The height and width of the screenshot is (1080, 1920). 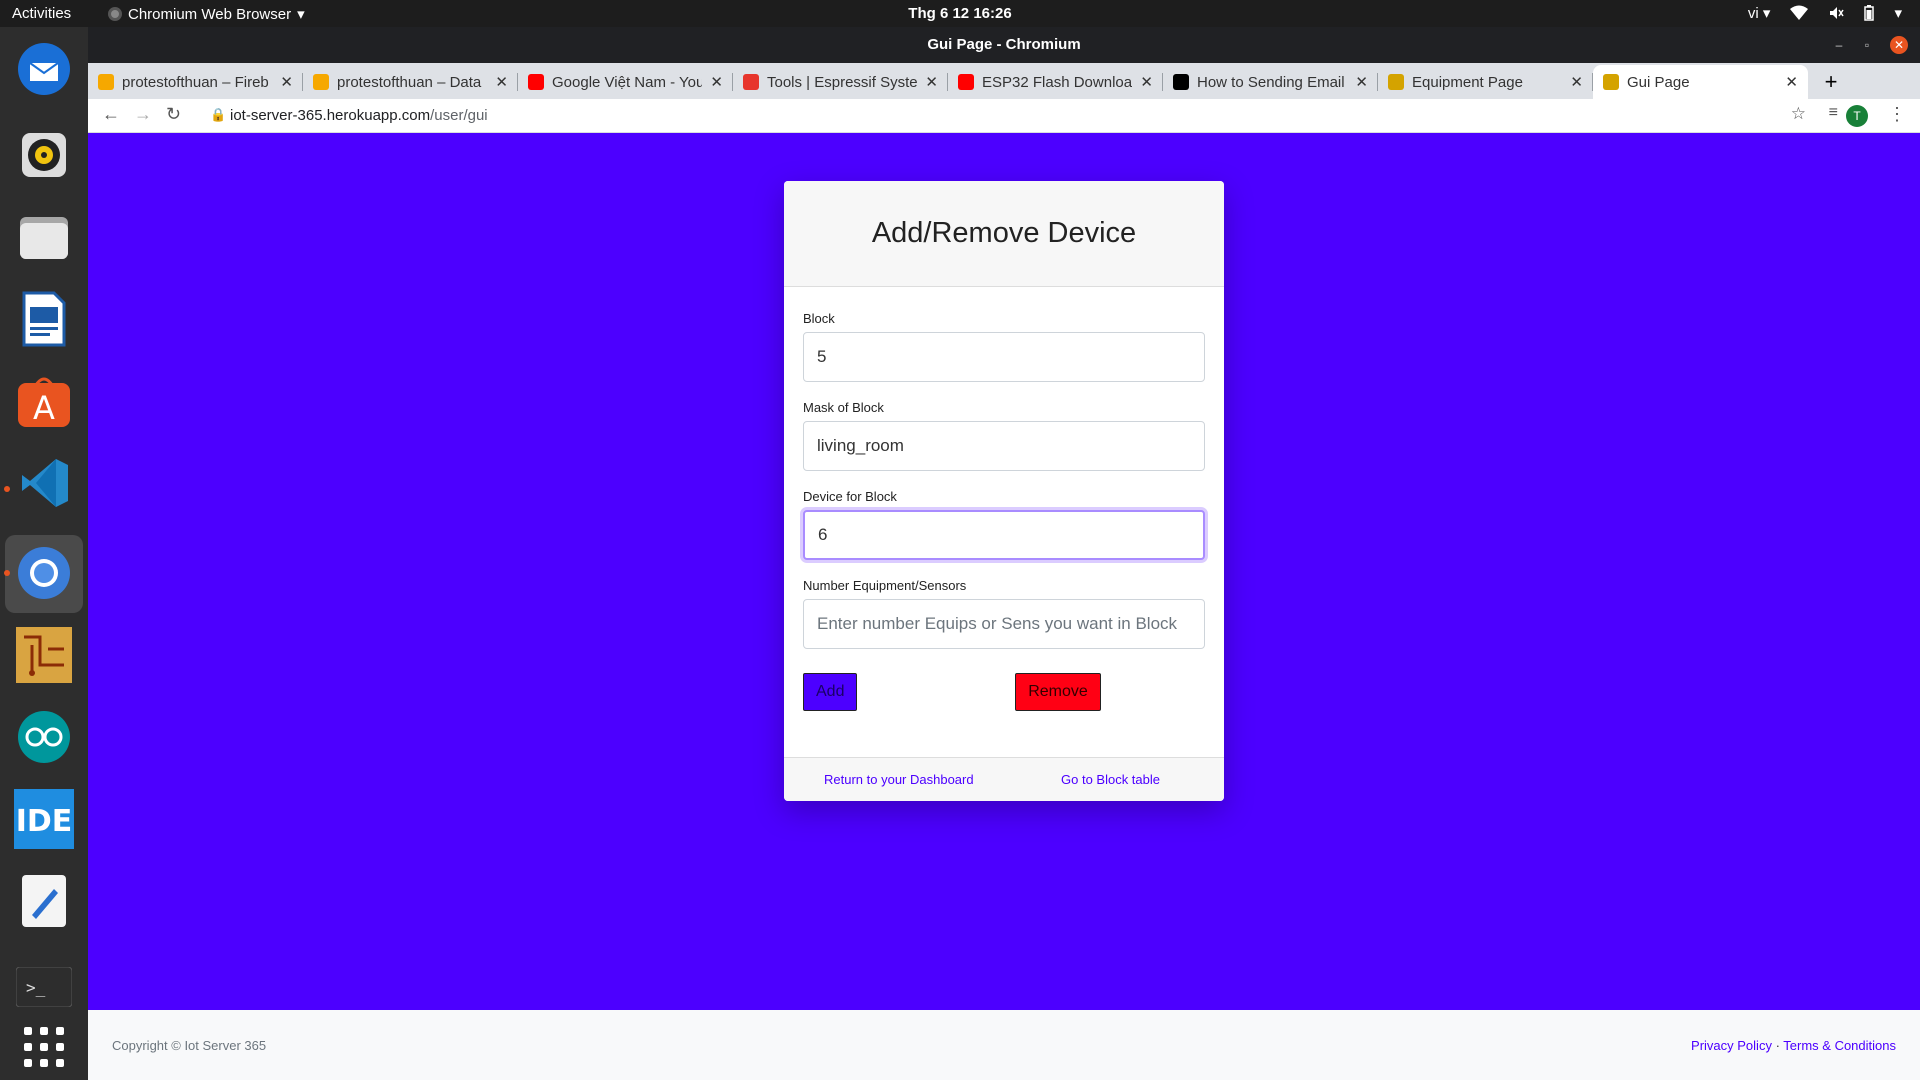 I want to click on back-icon: ←, so click(x=111, y=114).